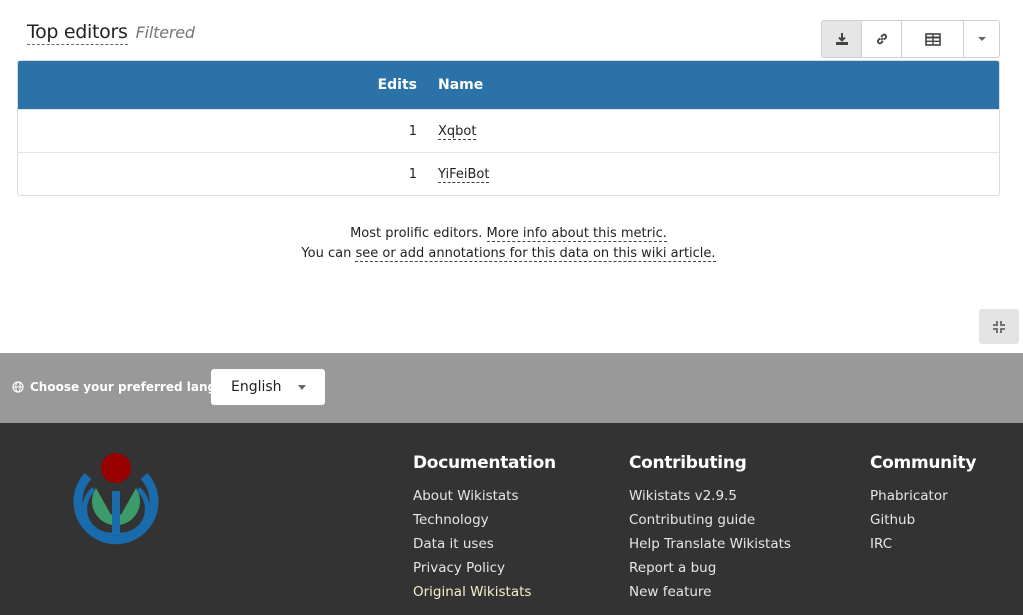 The height and width of the screenshot is (615, 1023). What do you see at coordinates (457, 131) in the screenshot?
I see `editor-link: Xqbot` at bounding box center [457, 131].